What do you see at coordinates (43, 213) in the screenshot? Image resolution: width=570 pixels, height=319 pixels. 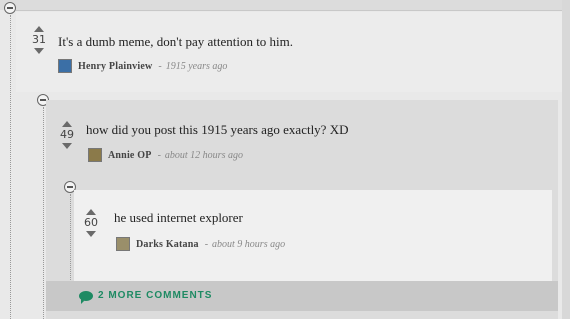 I see `reply-thread-line` at bounding box center [43, 213].